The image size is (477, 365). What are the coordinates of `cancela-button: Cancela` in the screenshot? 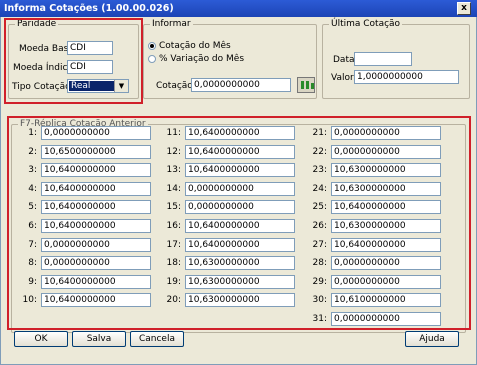 It's located at (157, 339).